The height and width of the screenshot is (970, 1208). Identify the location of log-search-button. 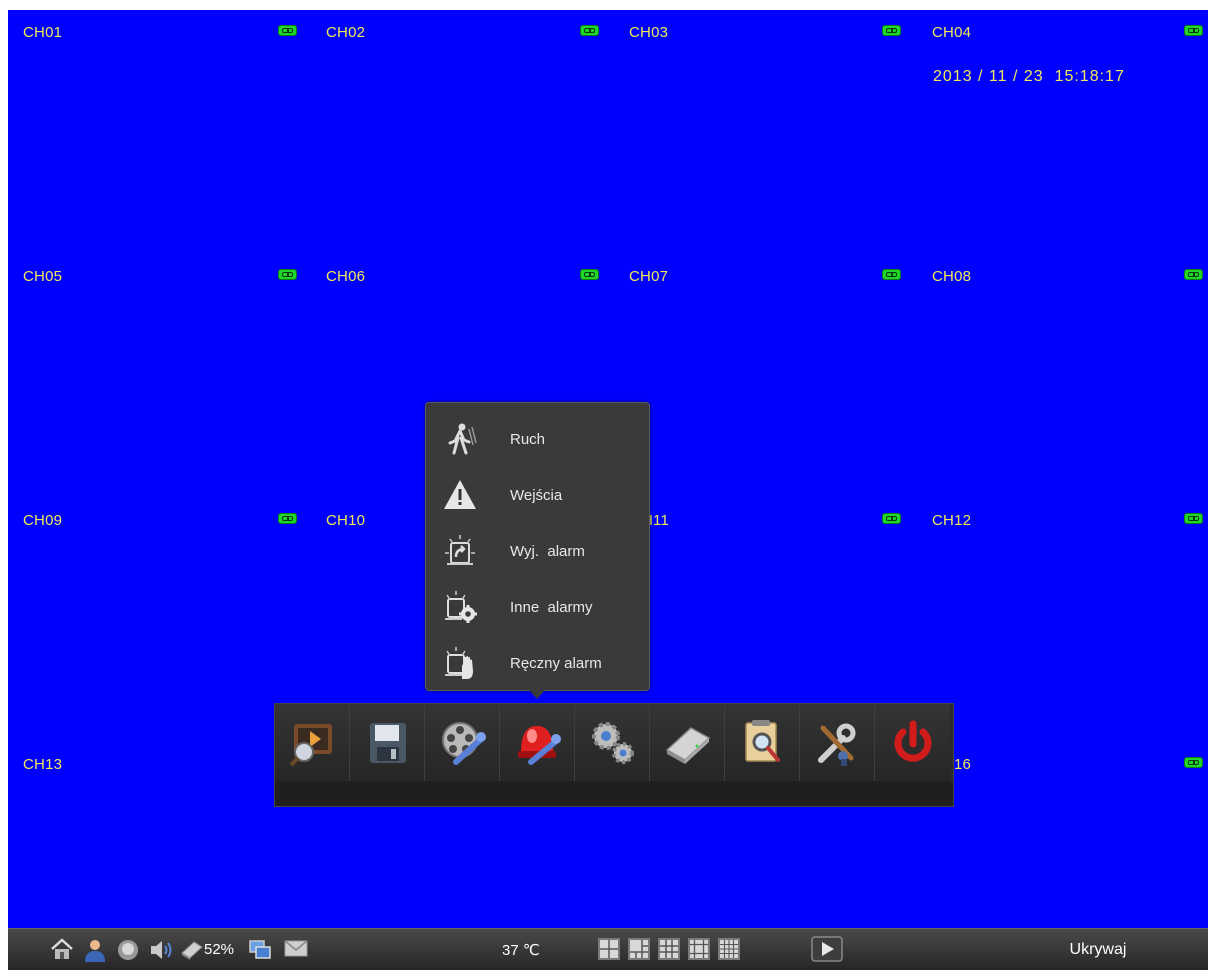
(762, 742).